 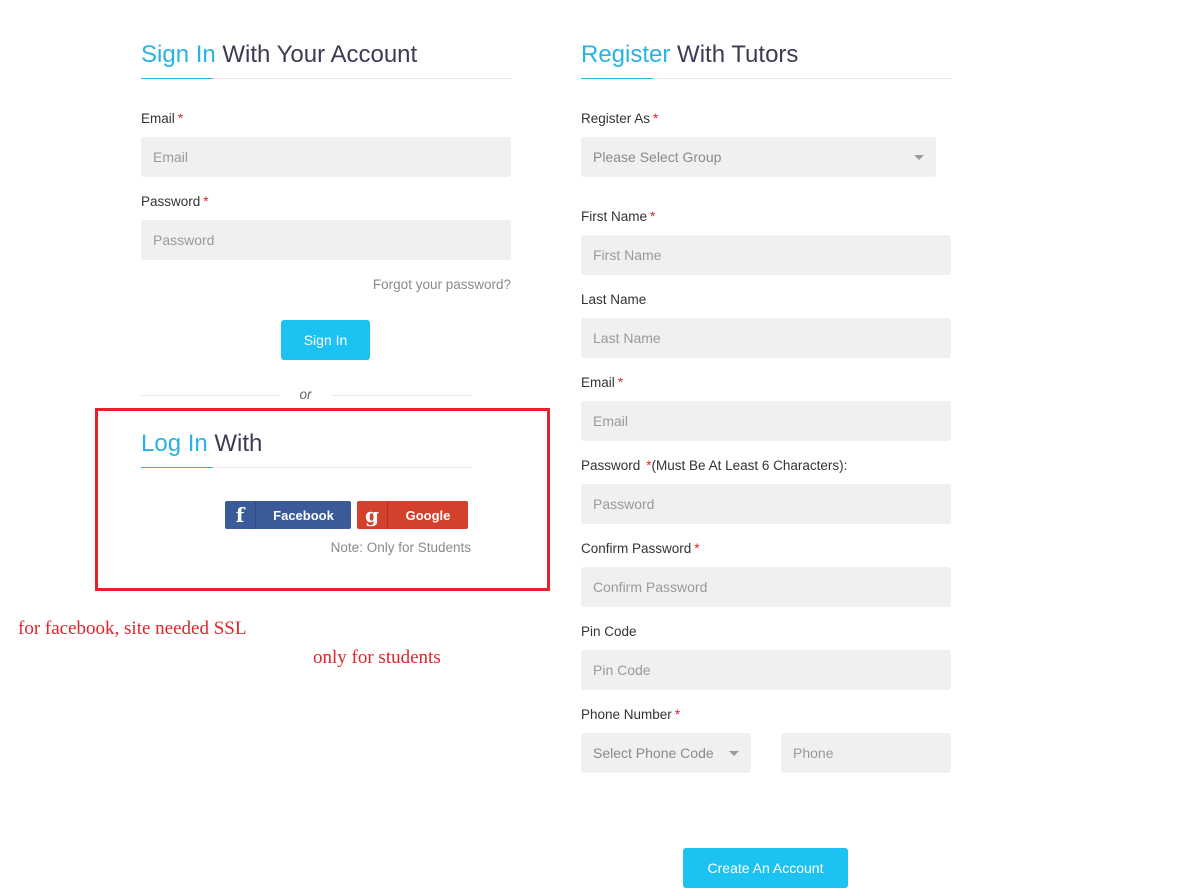 I want to click on register-as-select: Please Select Group, so click(x=758, y=157).